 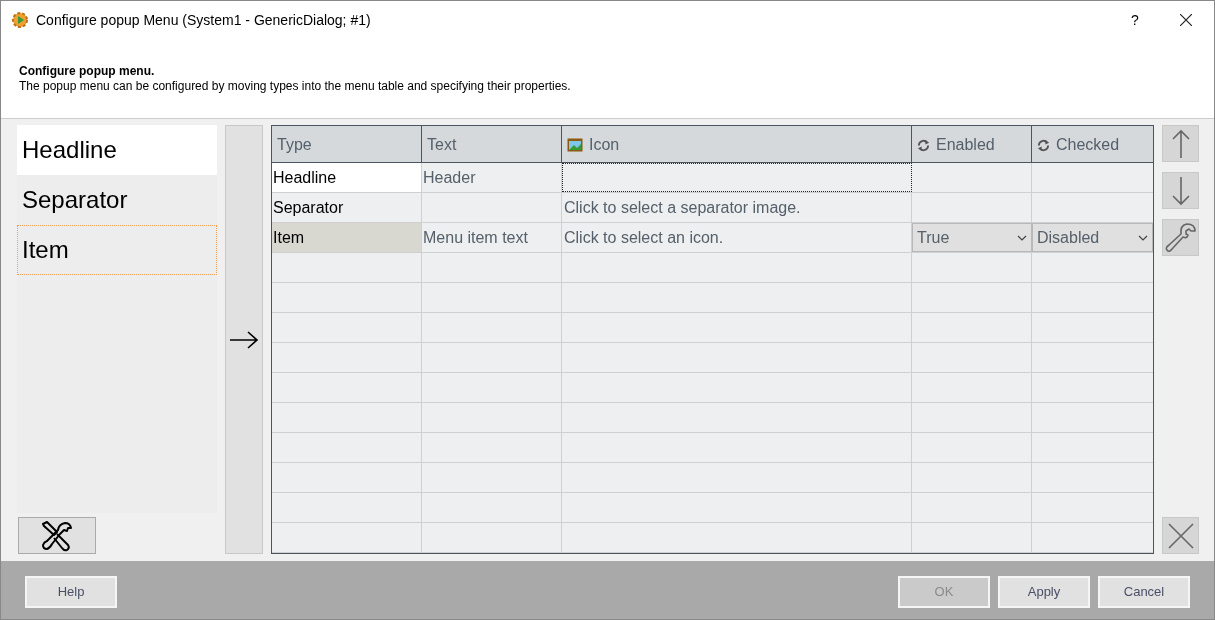 What do you see at coordinates (244, 339) in the screenshot?
I see `arrow-right-icon` at bounding box center [244, 339].